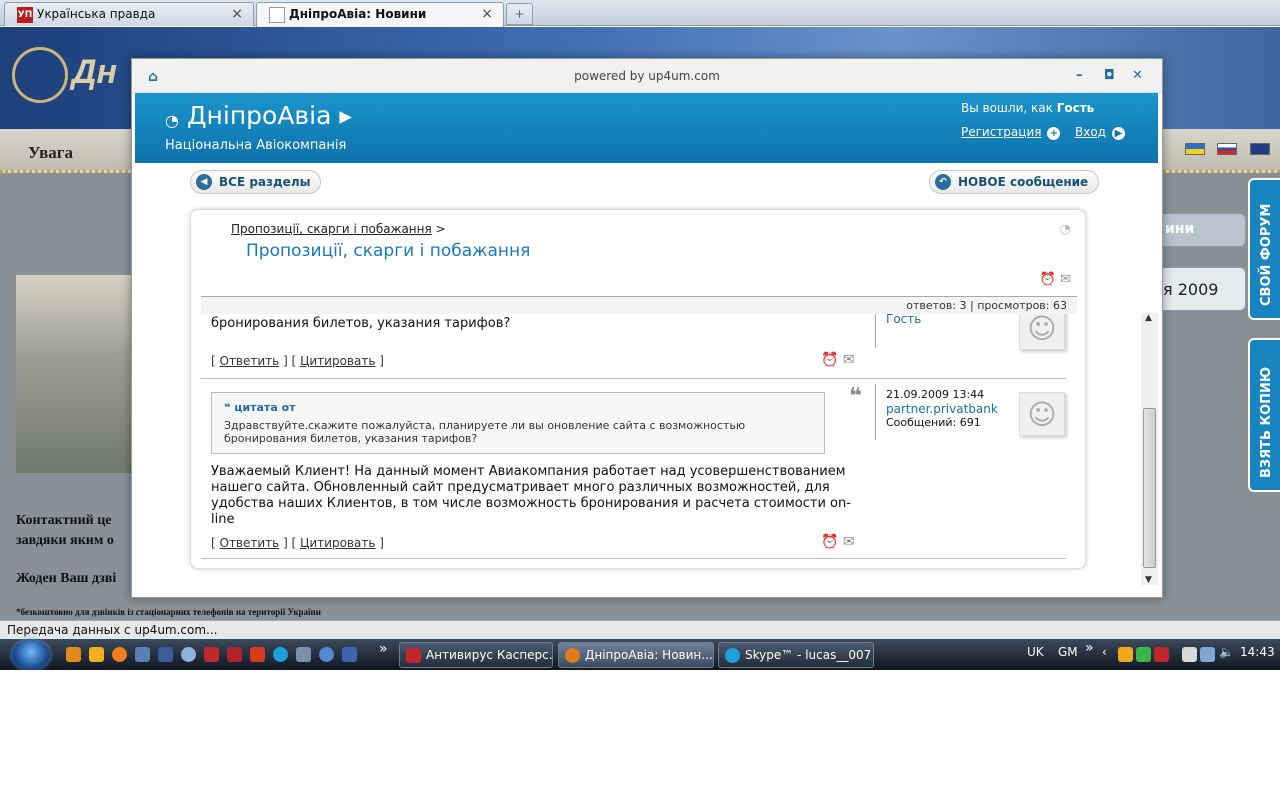 The width and height of the screenshot is (1280, 800). I want to click on all-sections-button: ◀ ВСЕ разделы, so click(256, 182).